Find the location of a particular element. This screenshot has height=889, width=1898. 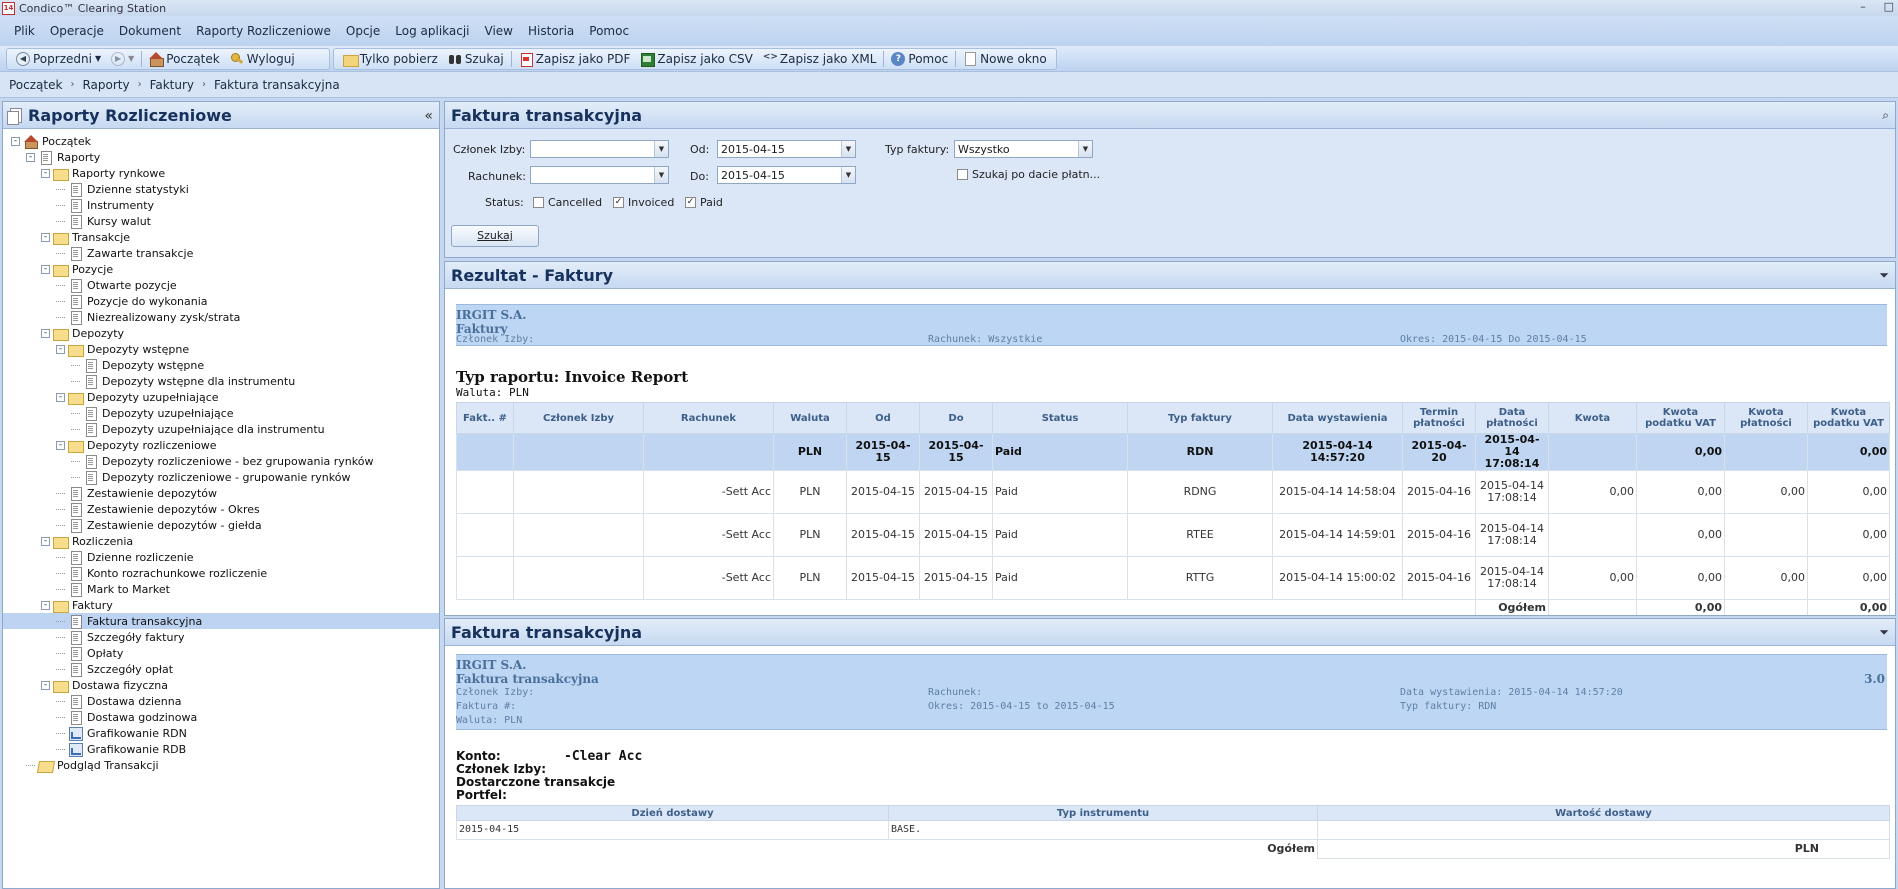

column-header: Data płatności is located at coordinates (1512, 418).